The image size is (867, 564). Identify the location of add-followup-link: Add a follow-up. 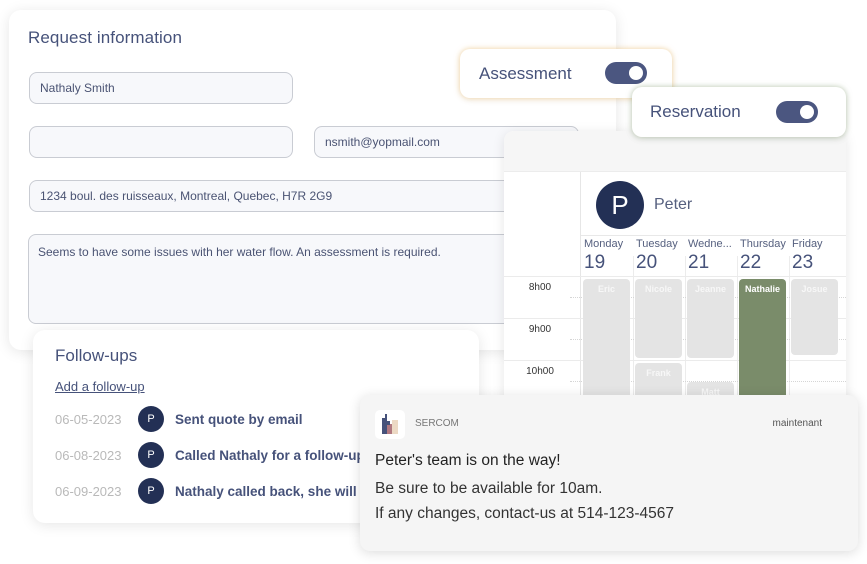
(100, 386).